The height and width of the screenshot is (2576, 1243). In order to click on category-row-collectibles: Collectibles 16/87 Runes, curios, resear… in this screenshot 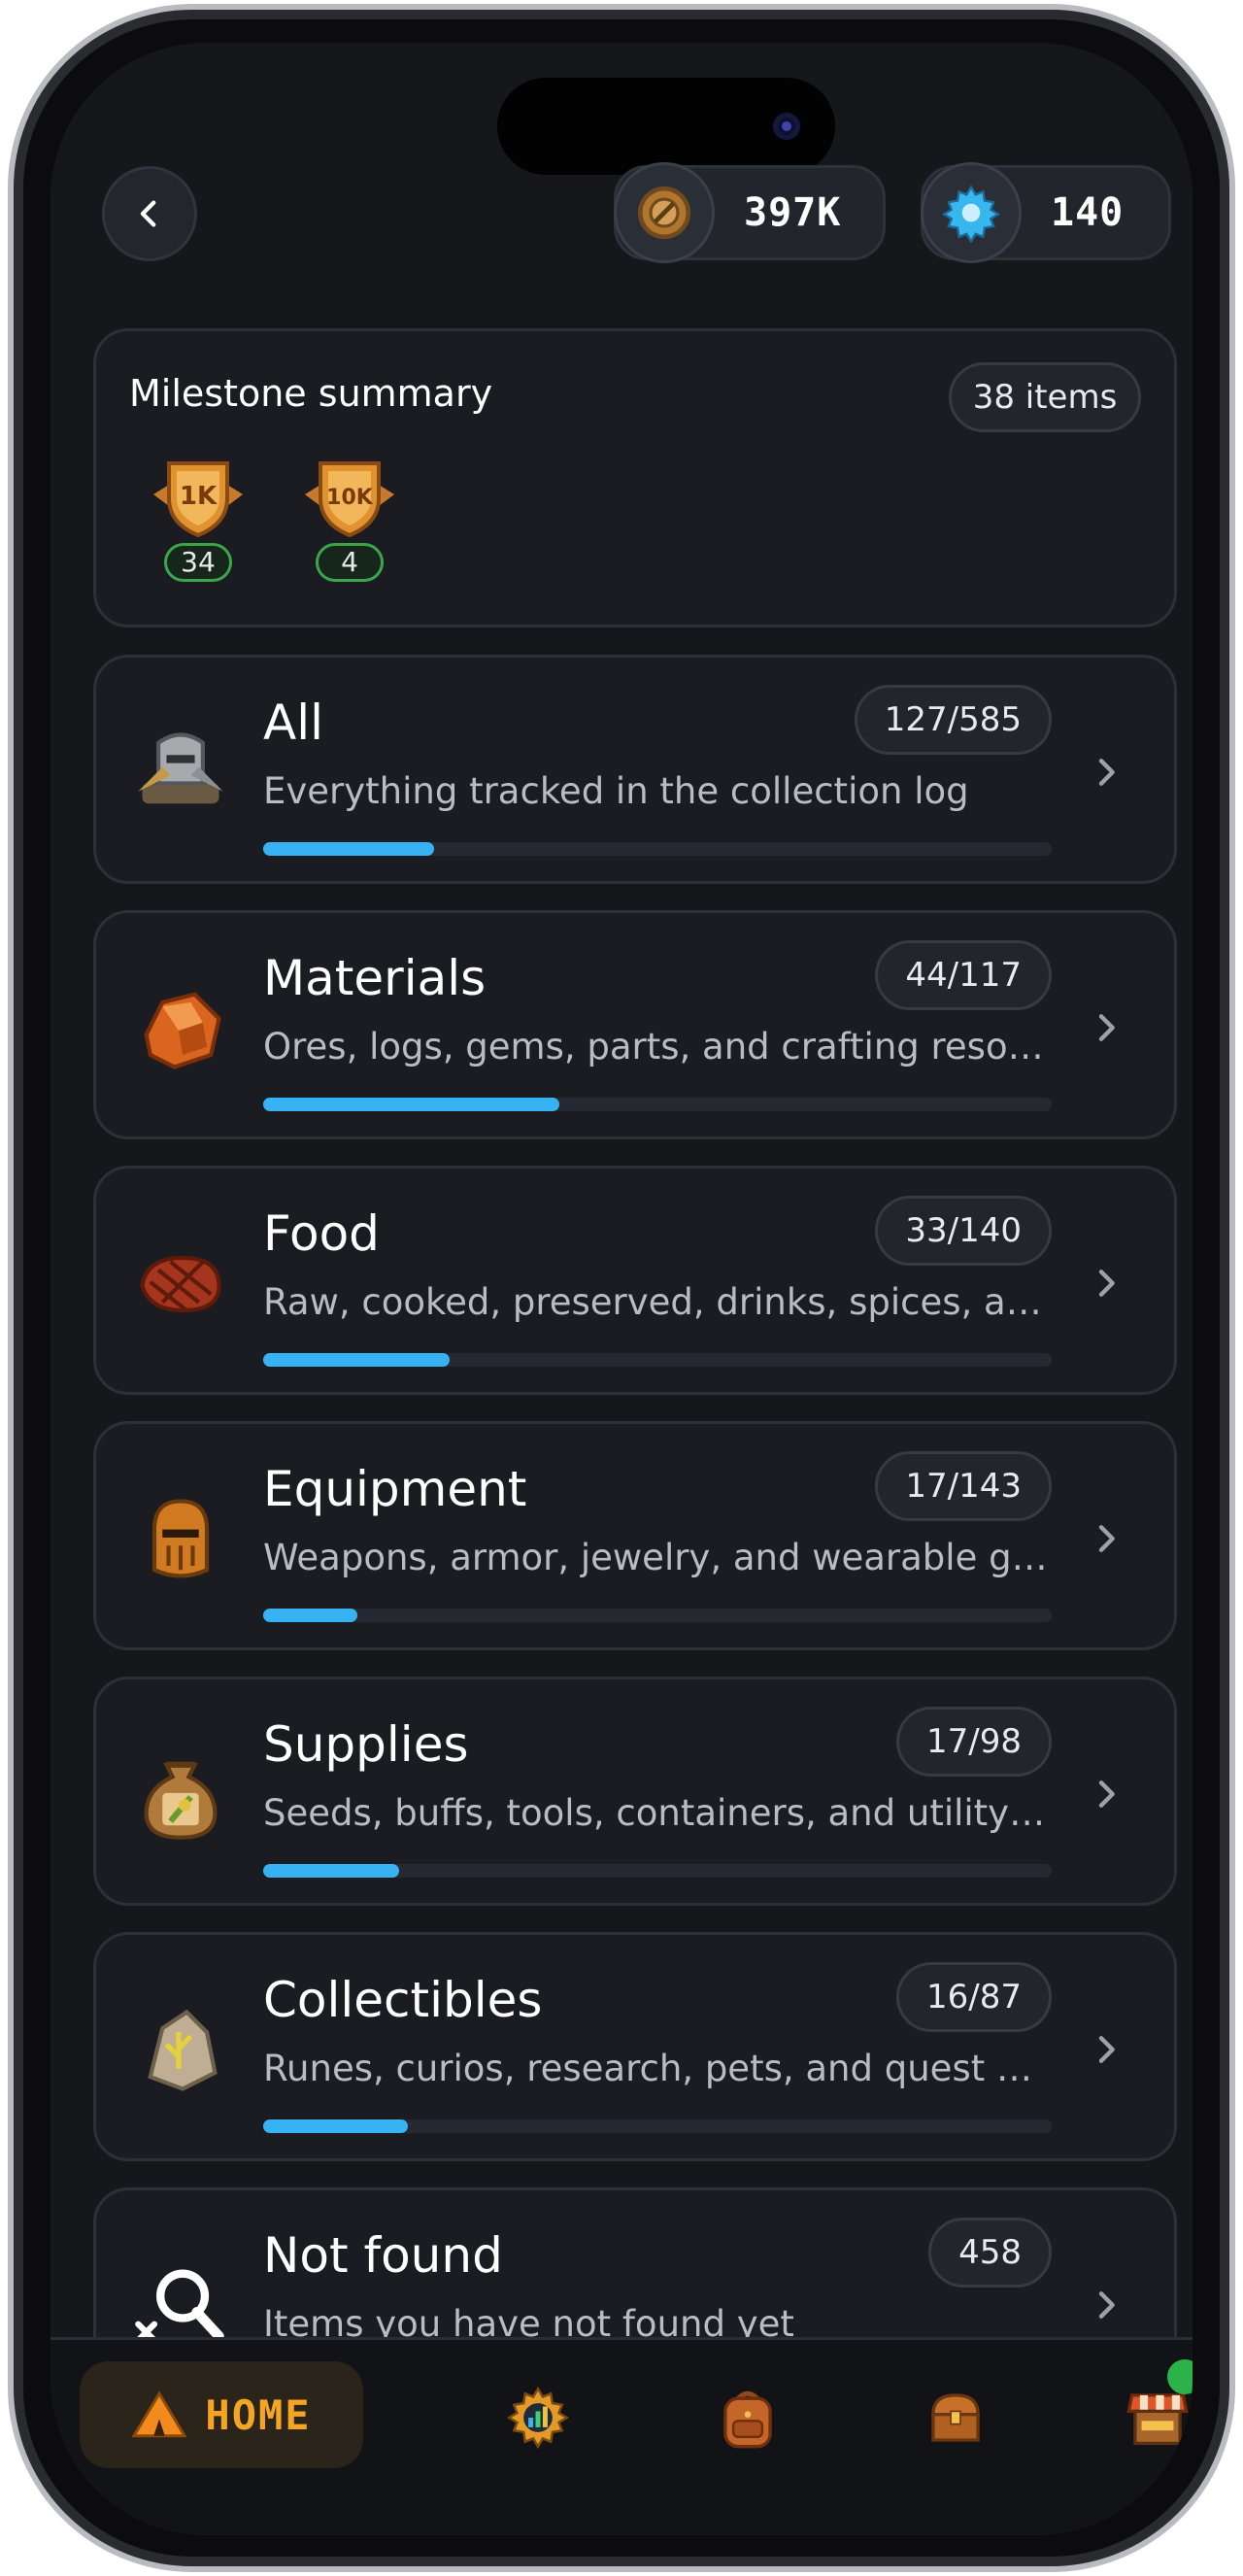, I will do `click(635, 2046)`.